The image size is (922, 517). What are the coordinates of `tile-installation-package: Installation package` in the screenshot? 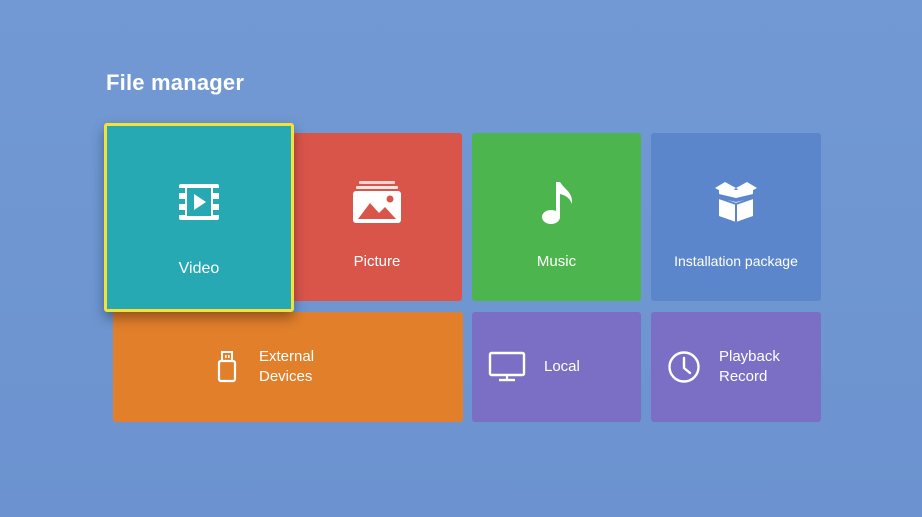 It's located at (736, 217).